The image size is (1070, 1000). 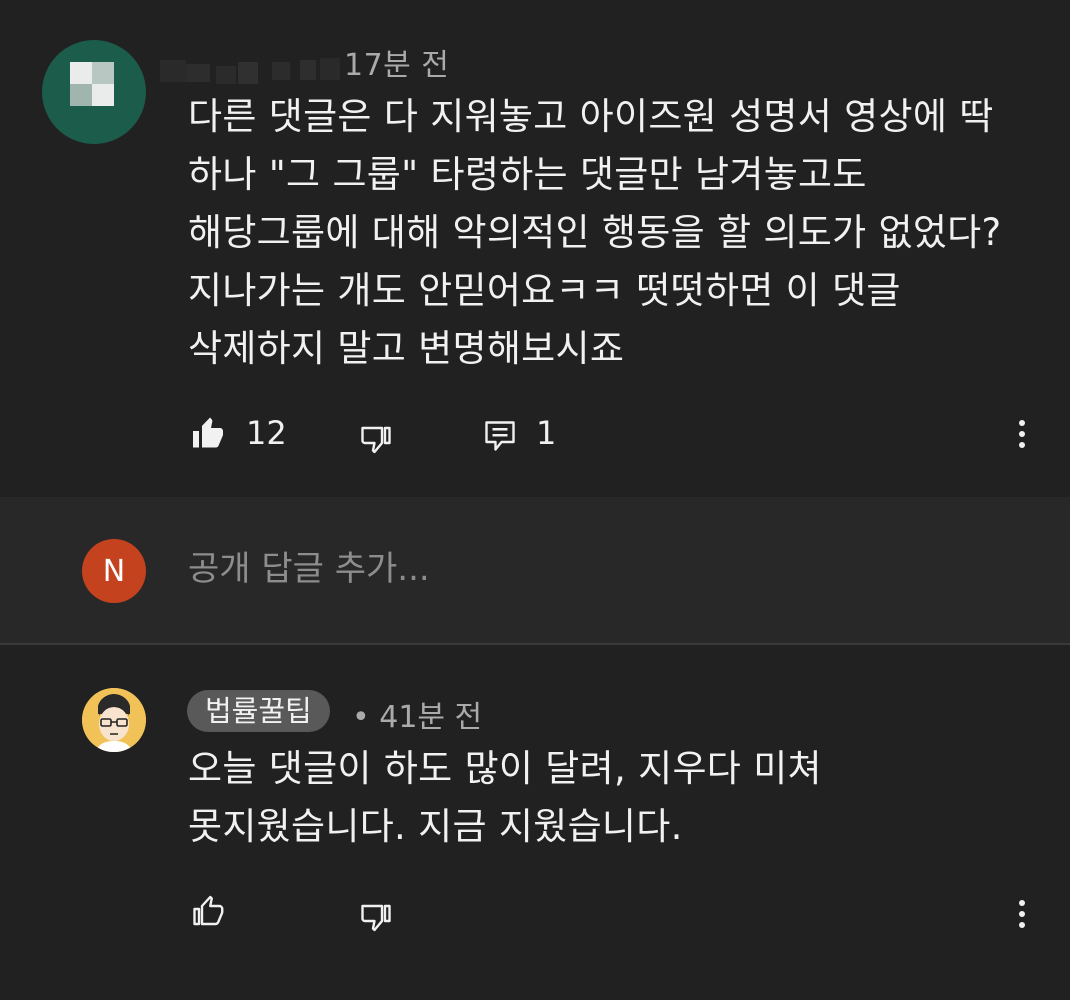 What do you see at coordinates (591, 116) in the screenshot?
I see `comment-text-line: 다른 댓글은 다 지워놓고 아이즈원 성명서 영상에 딱` at bounding box center [591, 116].